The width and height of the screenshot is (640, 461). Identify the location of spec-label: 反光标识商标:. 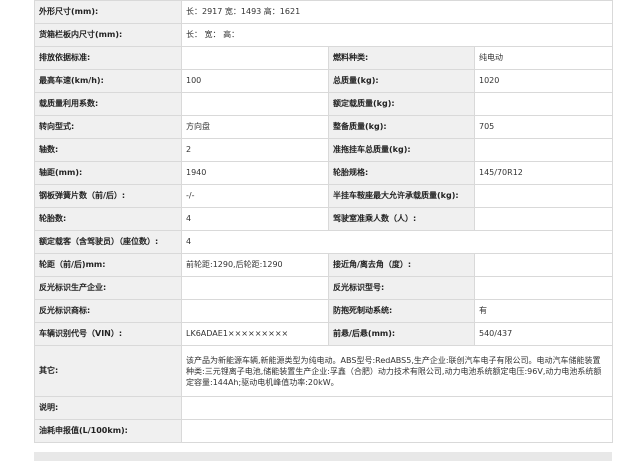
(108, 311).